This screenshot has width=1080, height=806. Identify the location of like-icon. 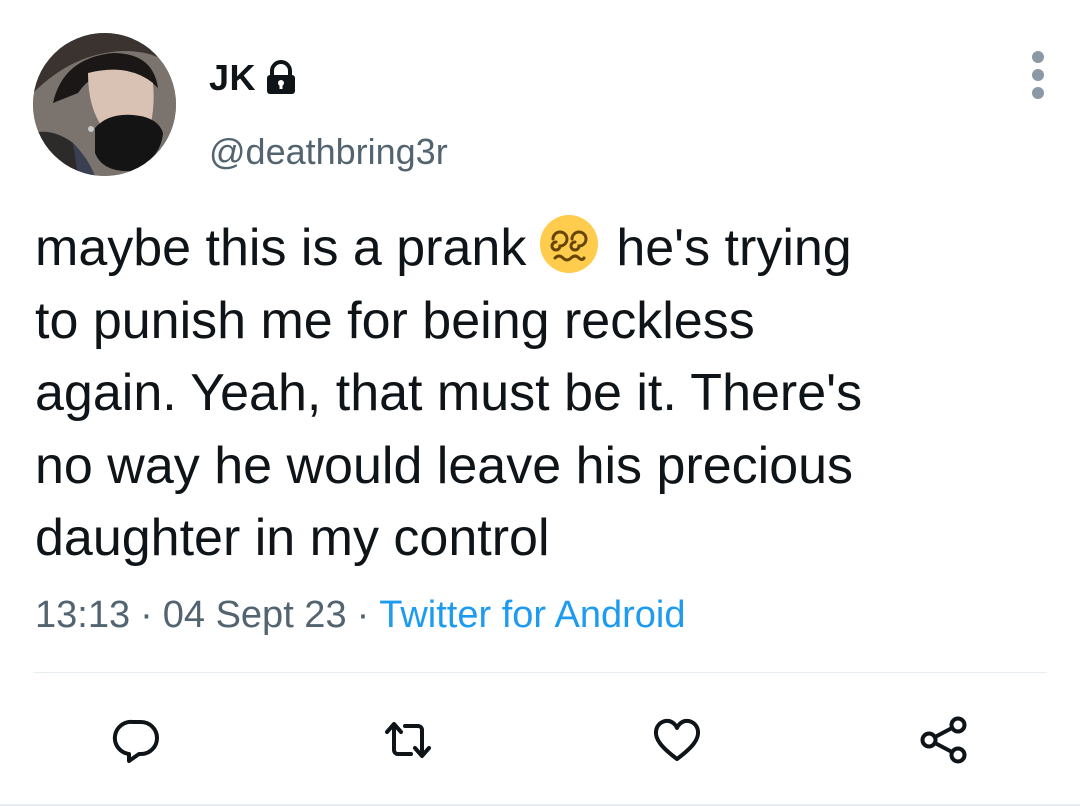
(677, 739).